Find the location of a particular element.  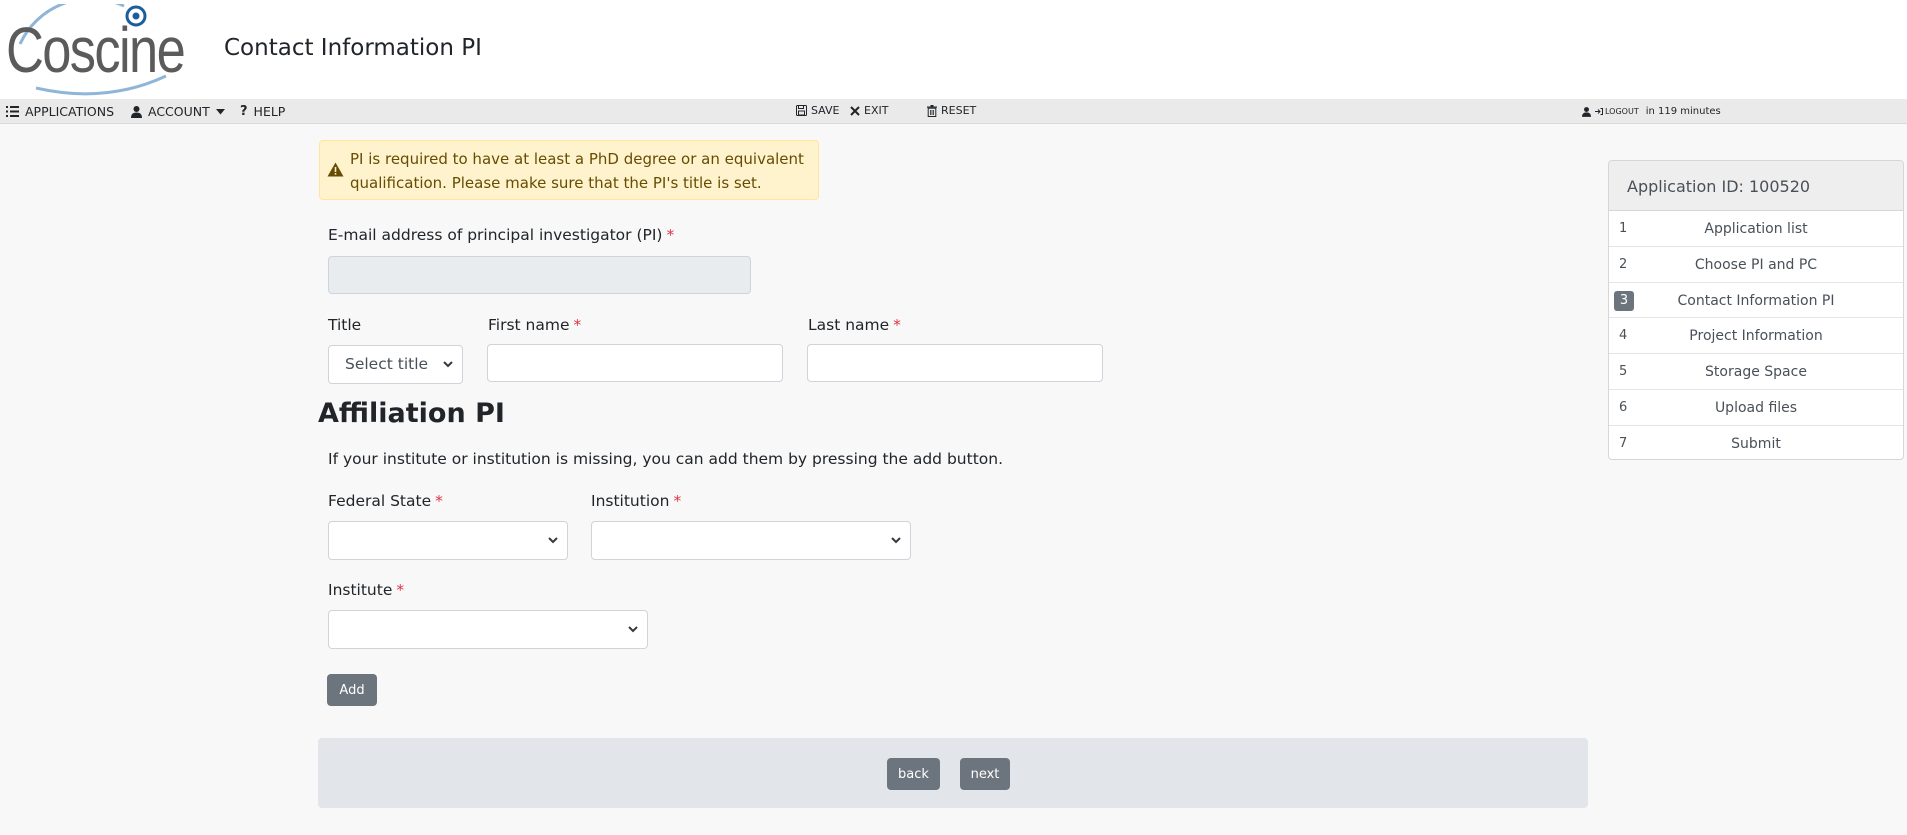

caret-down-icon is located at coordinates (220, 111).